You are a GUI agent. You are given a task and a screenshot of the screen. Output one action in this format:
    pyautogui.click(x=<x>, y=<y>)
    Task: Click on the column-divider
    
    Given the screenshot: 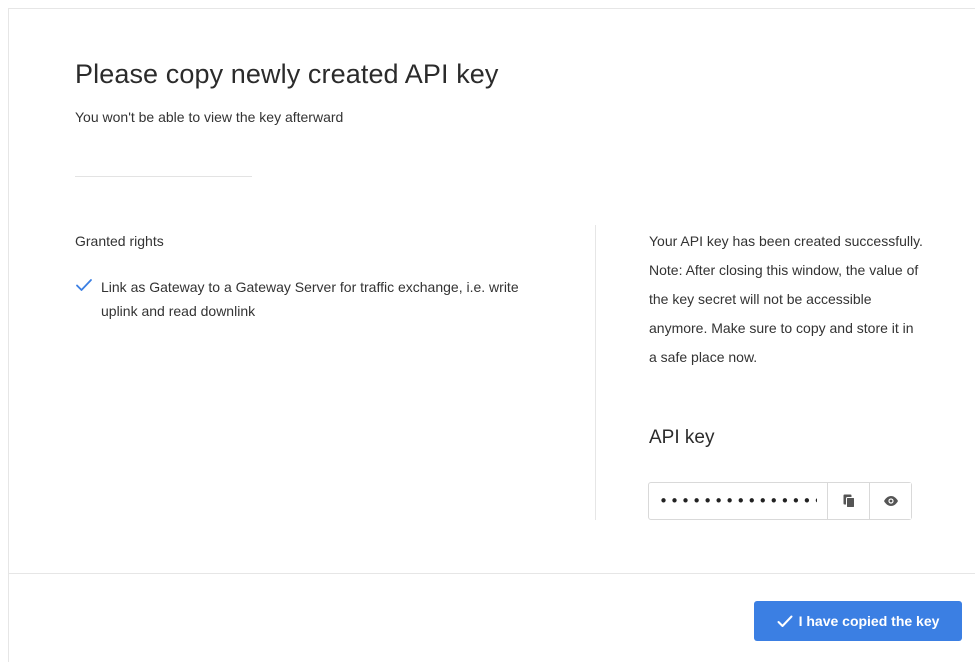 What is the action you would take?
    pyautogui.click(x=595, y=372)
    